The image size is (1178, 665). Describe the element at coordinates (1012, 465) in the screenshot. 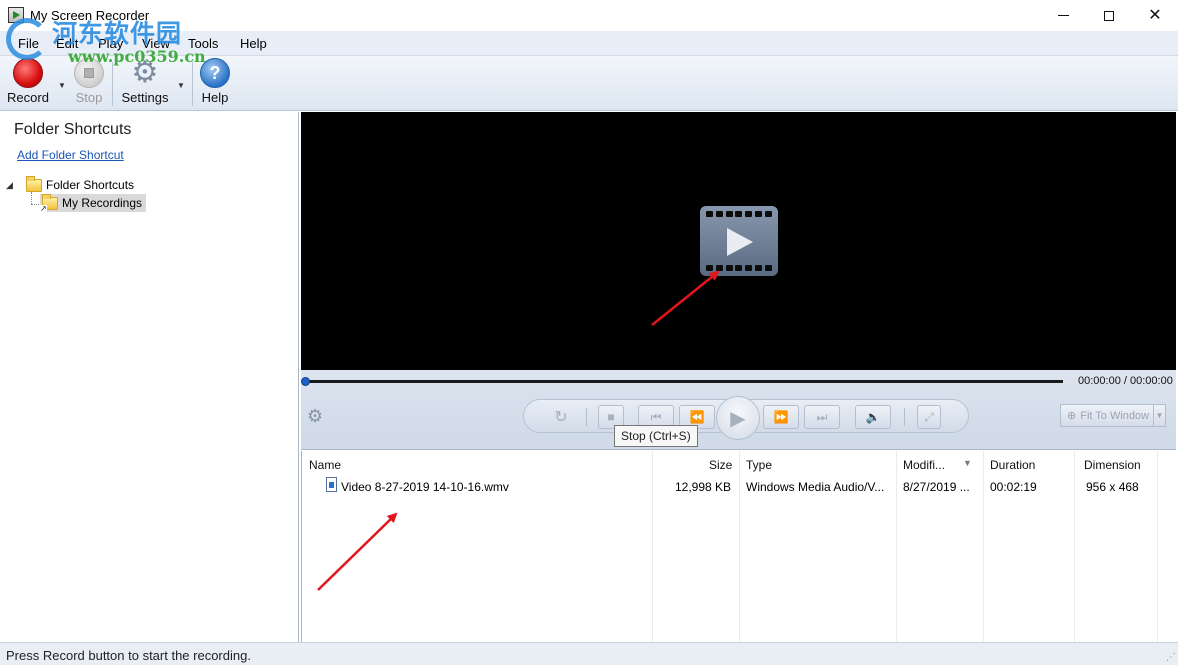

I see `column-header-duration: Duration` at that location.